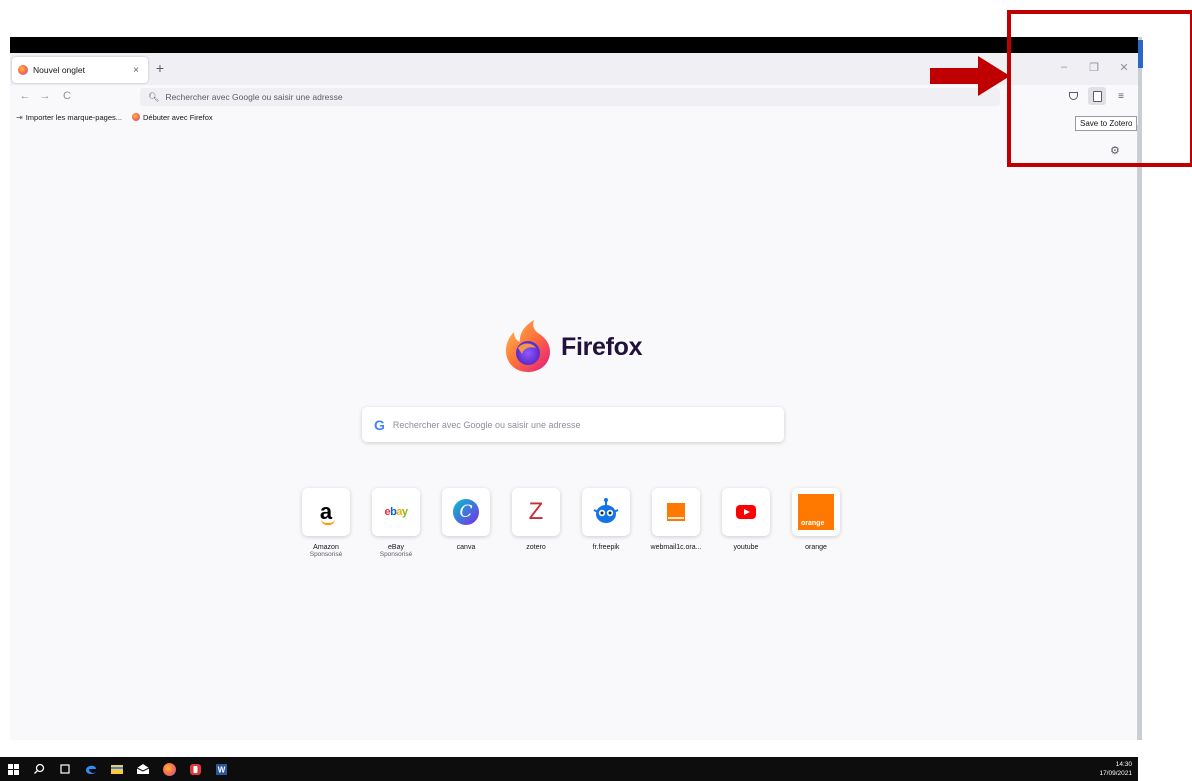 The image size is (1192, 781). I want to click on close-icon: ×, so click(136, 70).